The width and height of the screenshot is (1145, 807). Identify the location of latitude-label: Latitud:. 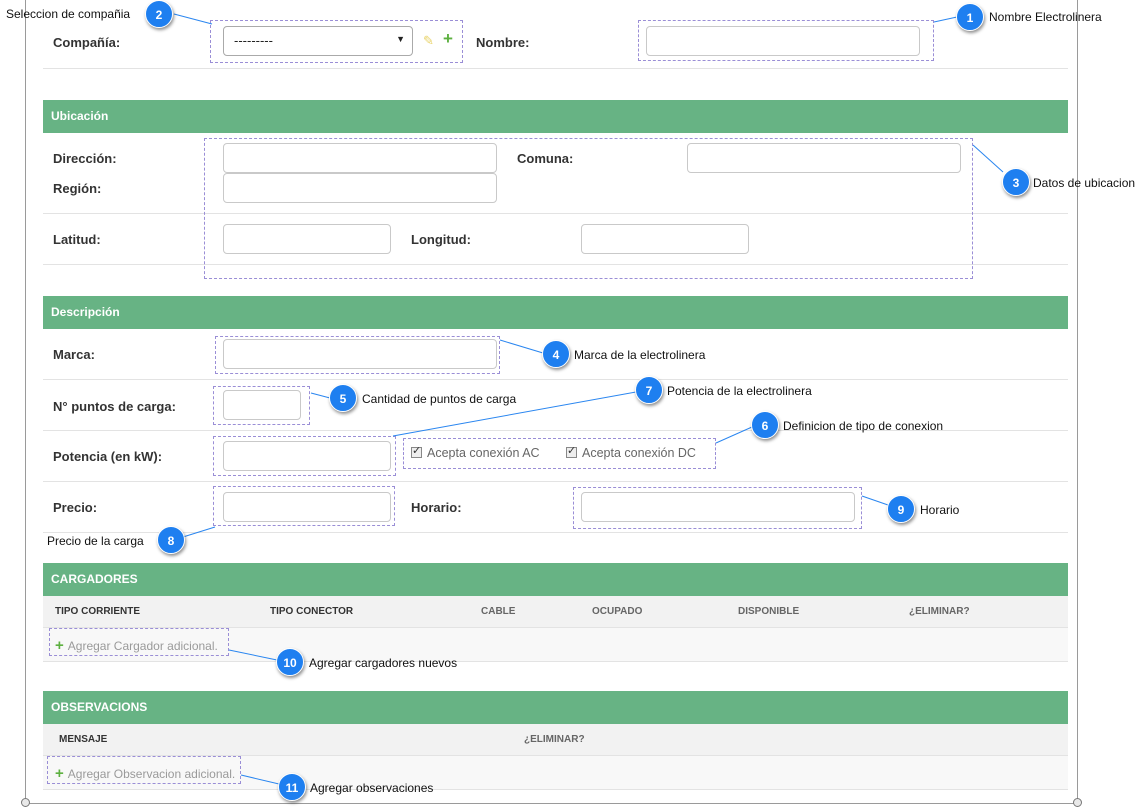
(77, 239).